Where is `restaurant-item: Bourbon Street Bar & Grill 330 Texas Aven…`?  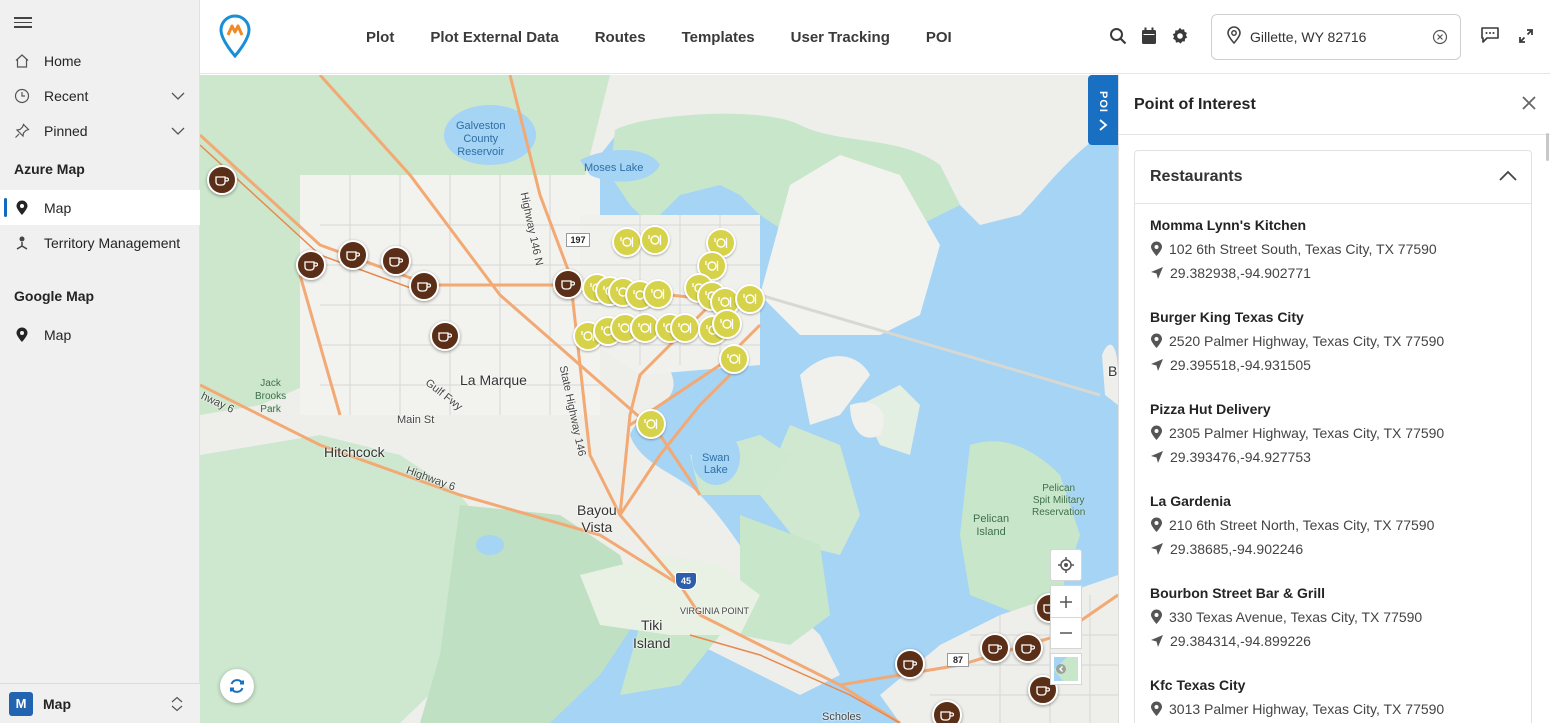
restaurant-item: Bourbon Street Bar & Grill 330 Texas Aven… is located at coordinates (1335, 619).